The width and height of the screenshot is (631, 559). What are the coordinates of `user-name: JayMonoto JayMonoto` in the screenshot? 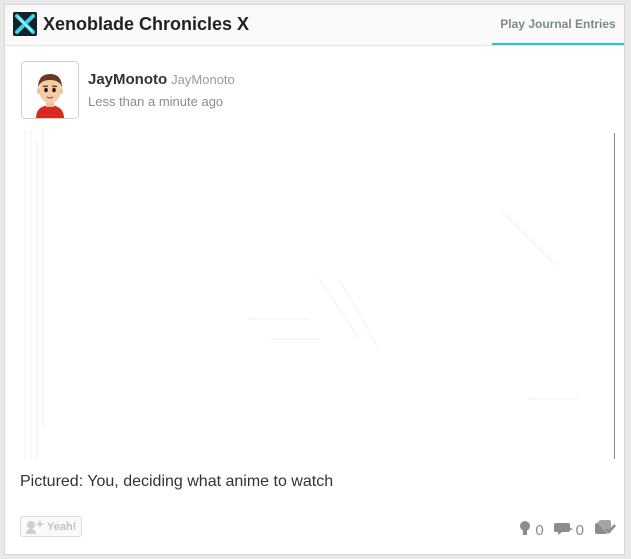 It's located at (161, 79).